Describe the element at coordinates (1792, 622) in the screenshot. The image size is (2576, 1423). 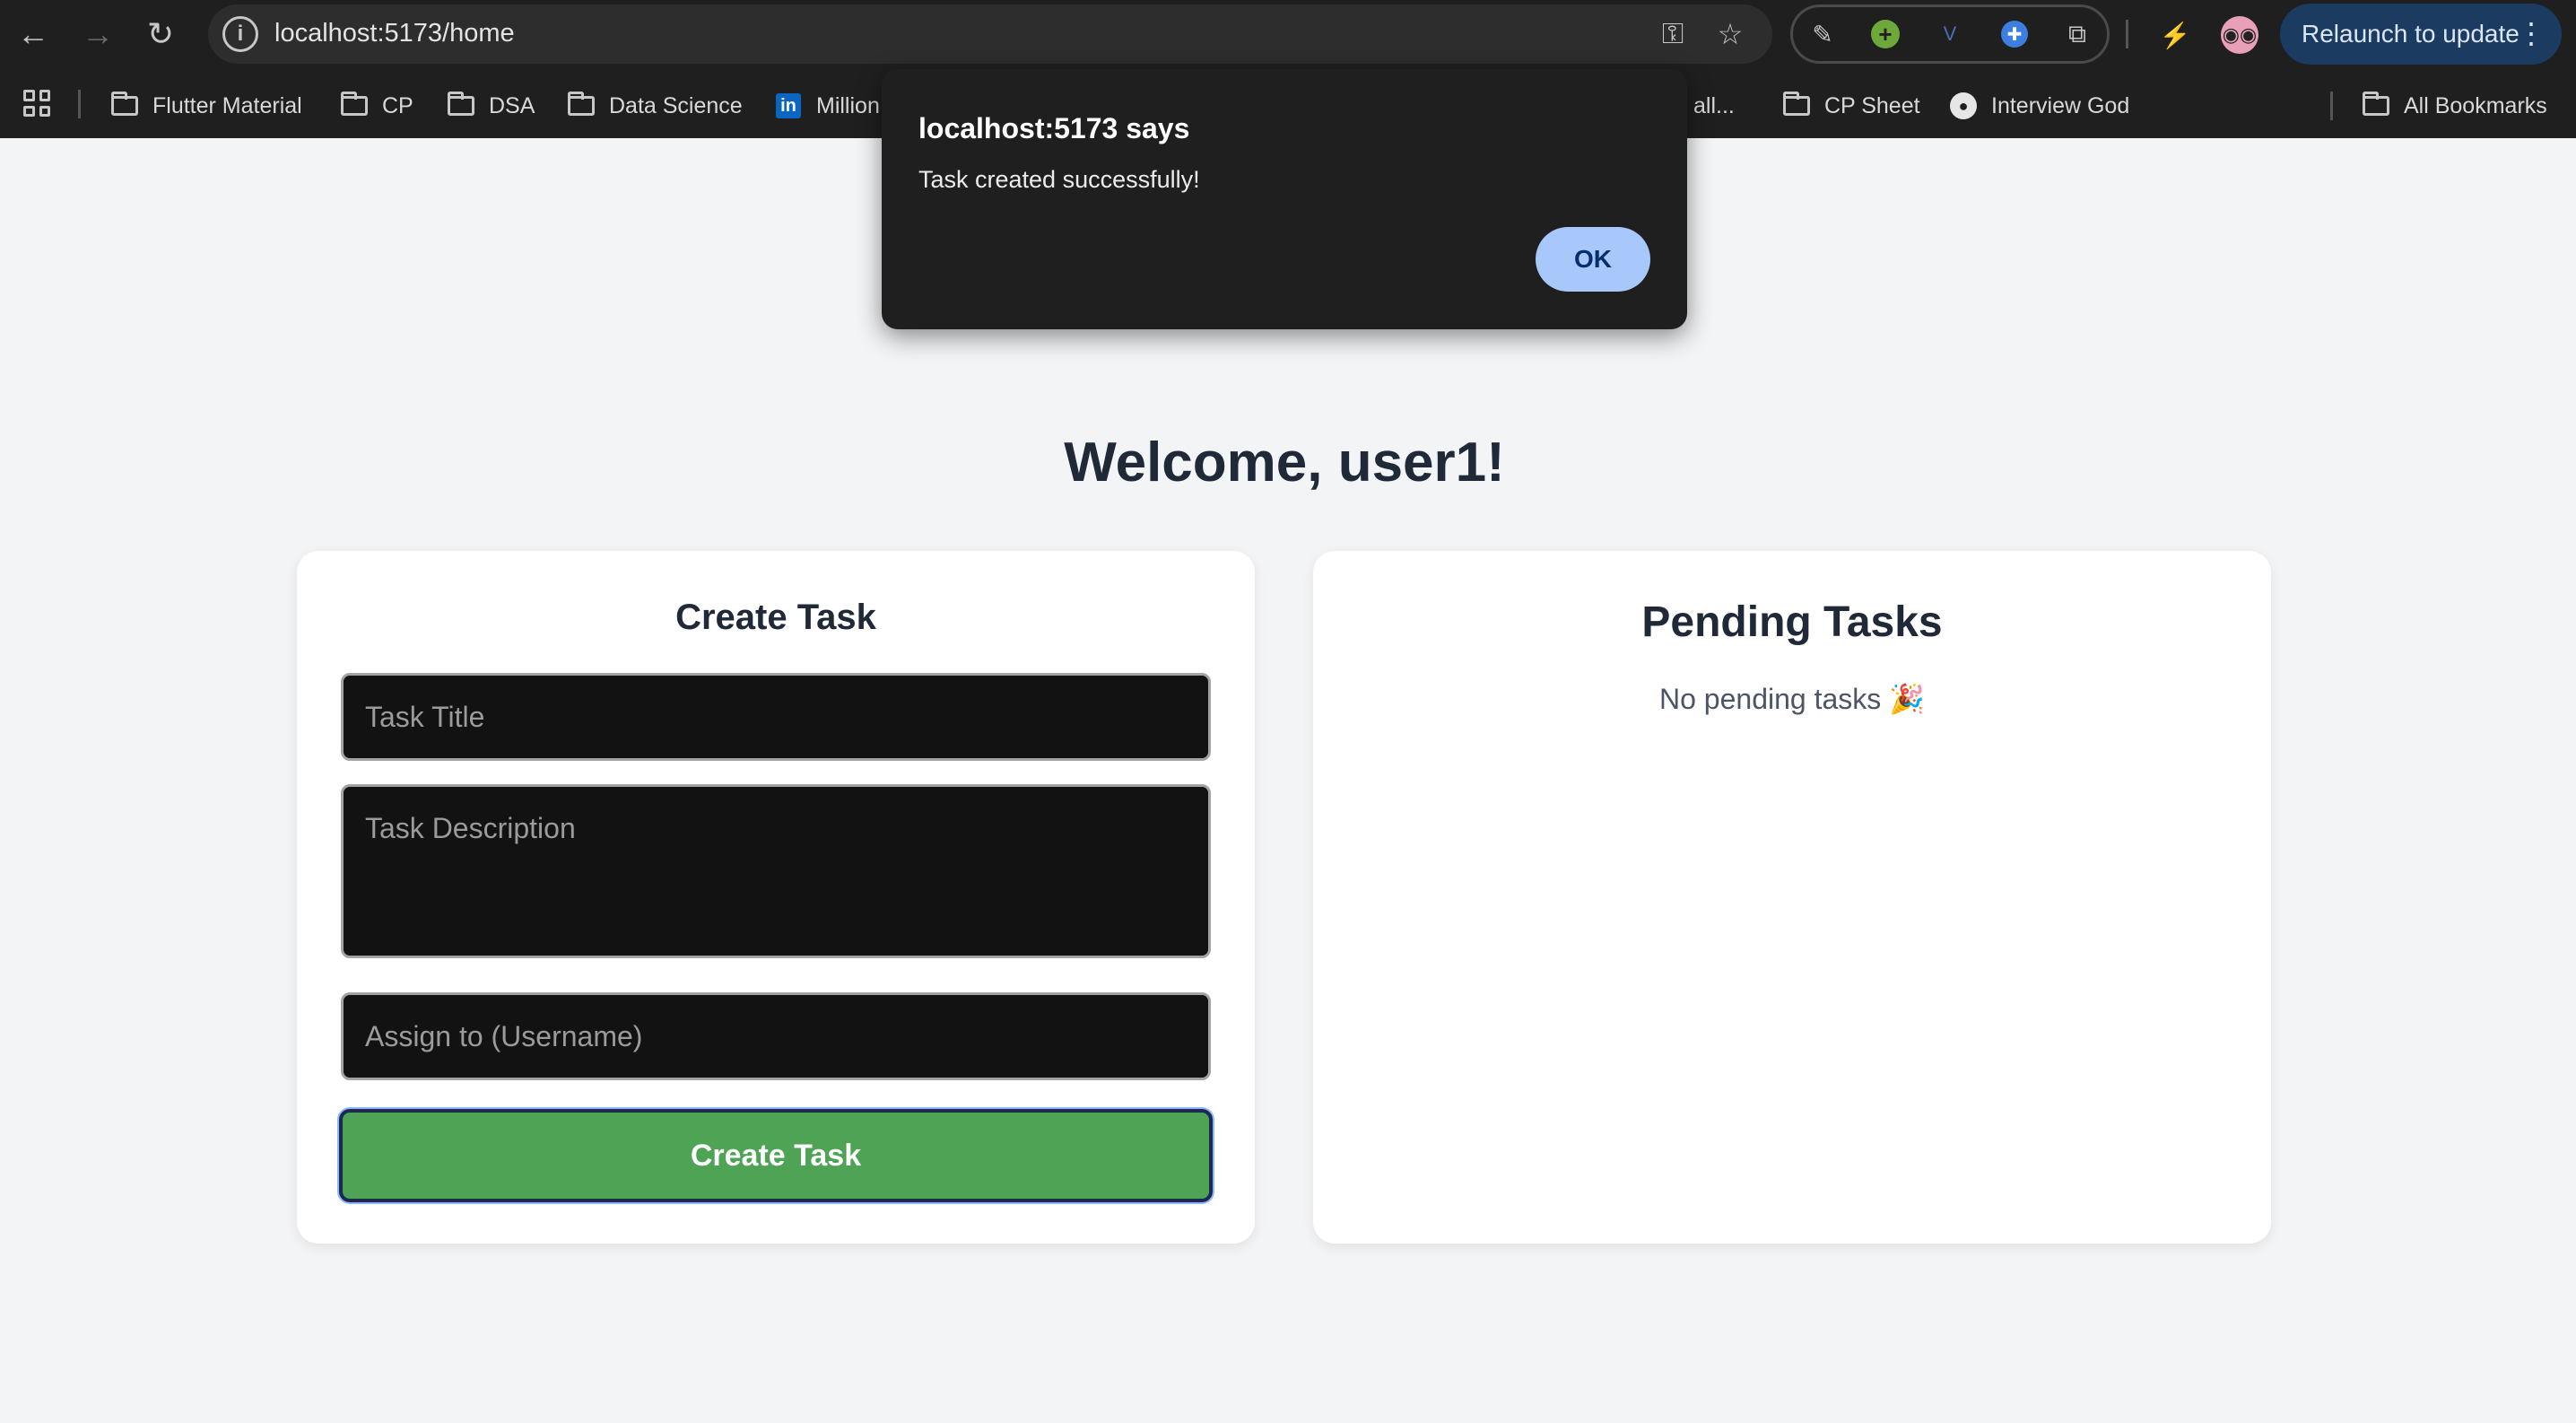
I see `pending-tasks-title: Pending Tasks` at that location.